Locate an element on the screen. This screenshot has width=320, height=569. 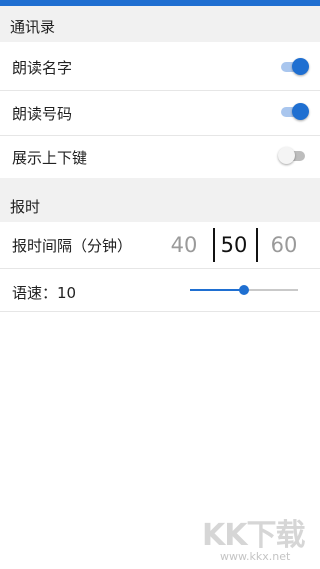
section-title-contacts: 通讯录 is located at coordinates (33, 27).